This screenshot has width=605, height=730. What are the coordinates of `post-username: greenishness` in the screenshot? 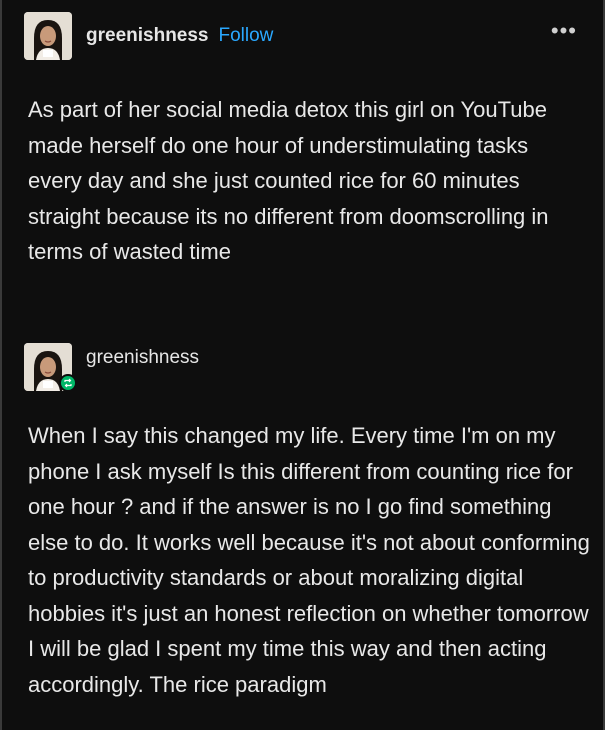 It's located at (147, 36).